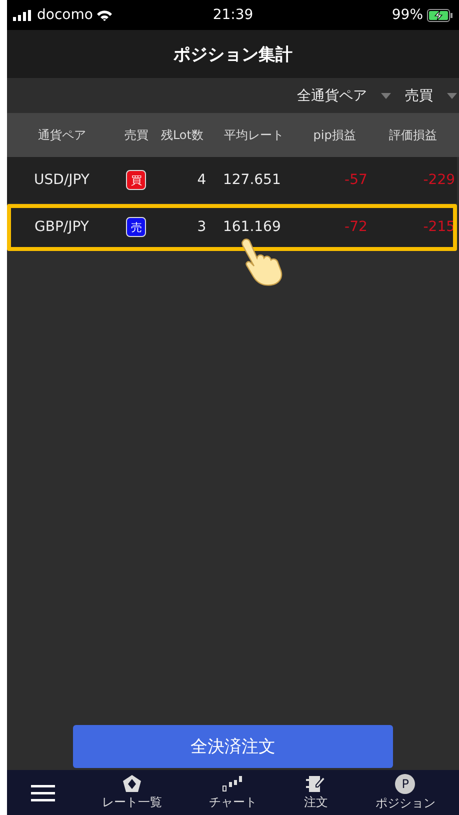 The width and height of the screenshot is (459, 815). I want to click on nav-tab: チャート, so click(232, 792).